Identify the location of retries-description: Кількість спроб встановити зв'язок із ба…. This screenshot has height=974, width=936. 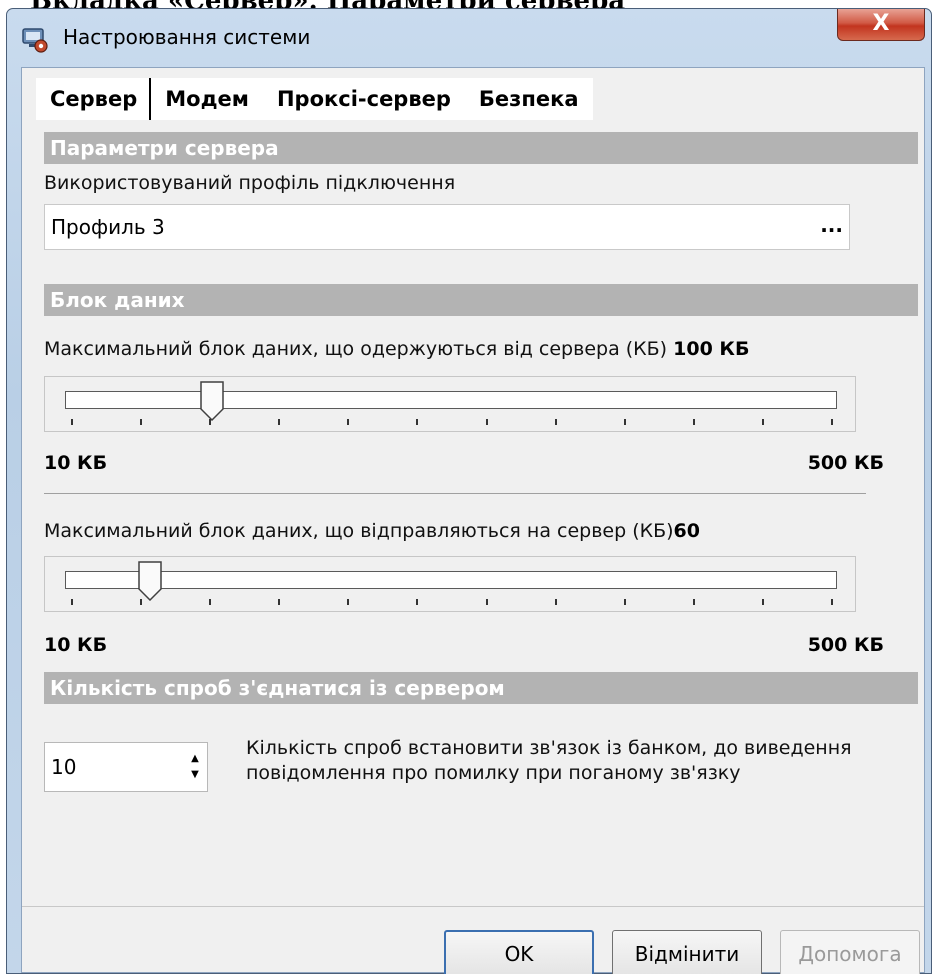
(549, 760).